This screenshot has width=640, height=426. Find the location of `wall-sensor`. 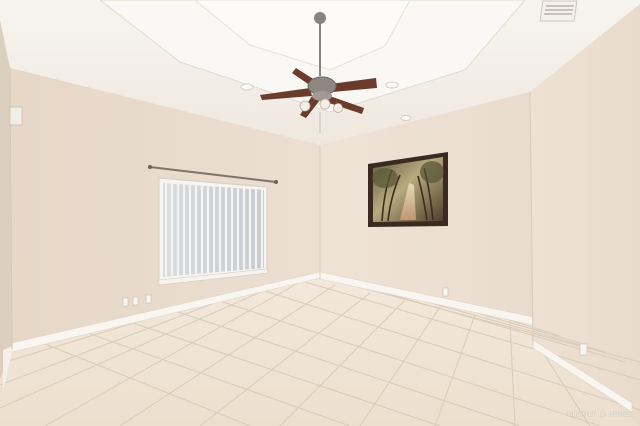

wall-sensor is located at coordinates (16, 116).